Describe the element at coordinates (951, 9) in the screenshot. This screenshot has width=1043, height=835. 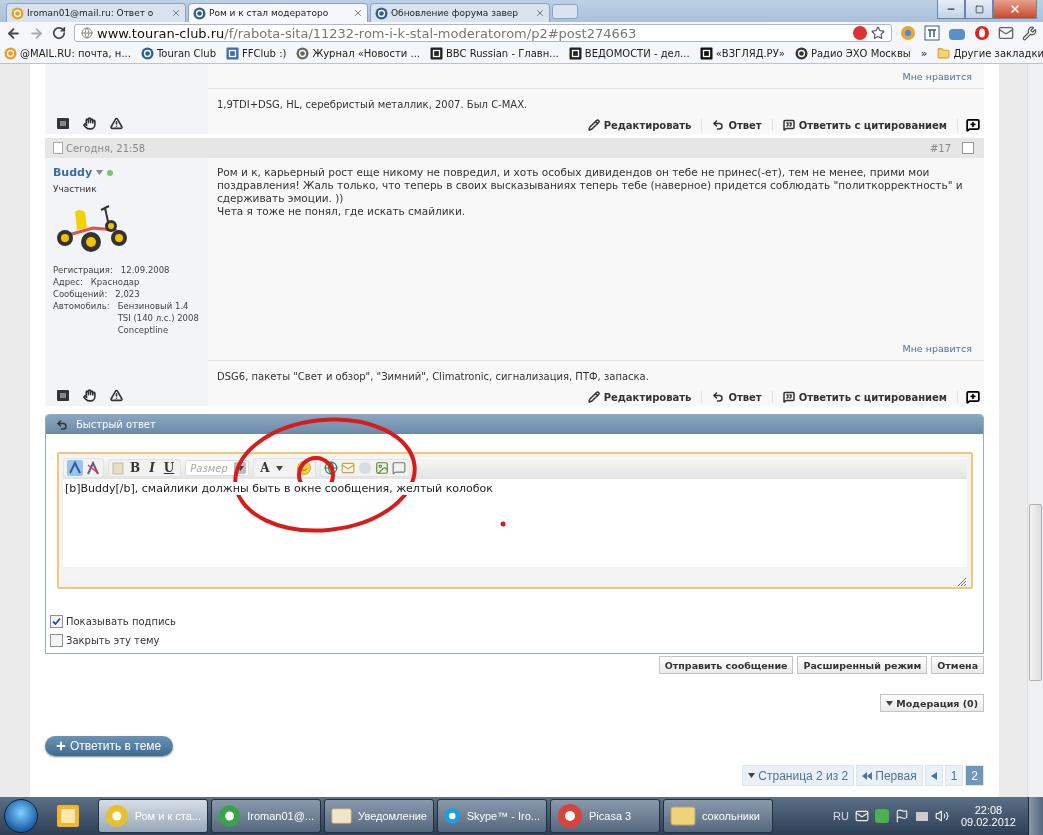
I see `minimize-button` at that location.